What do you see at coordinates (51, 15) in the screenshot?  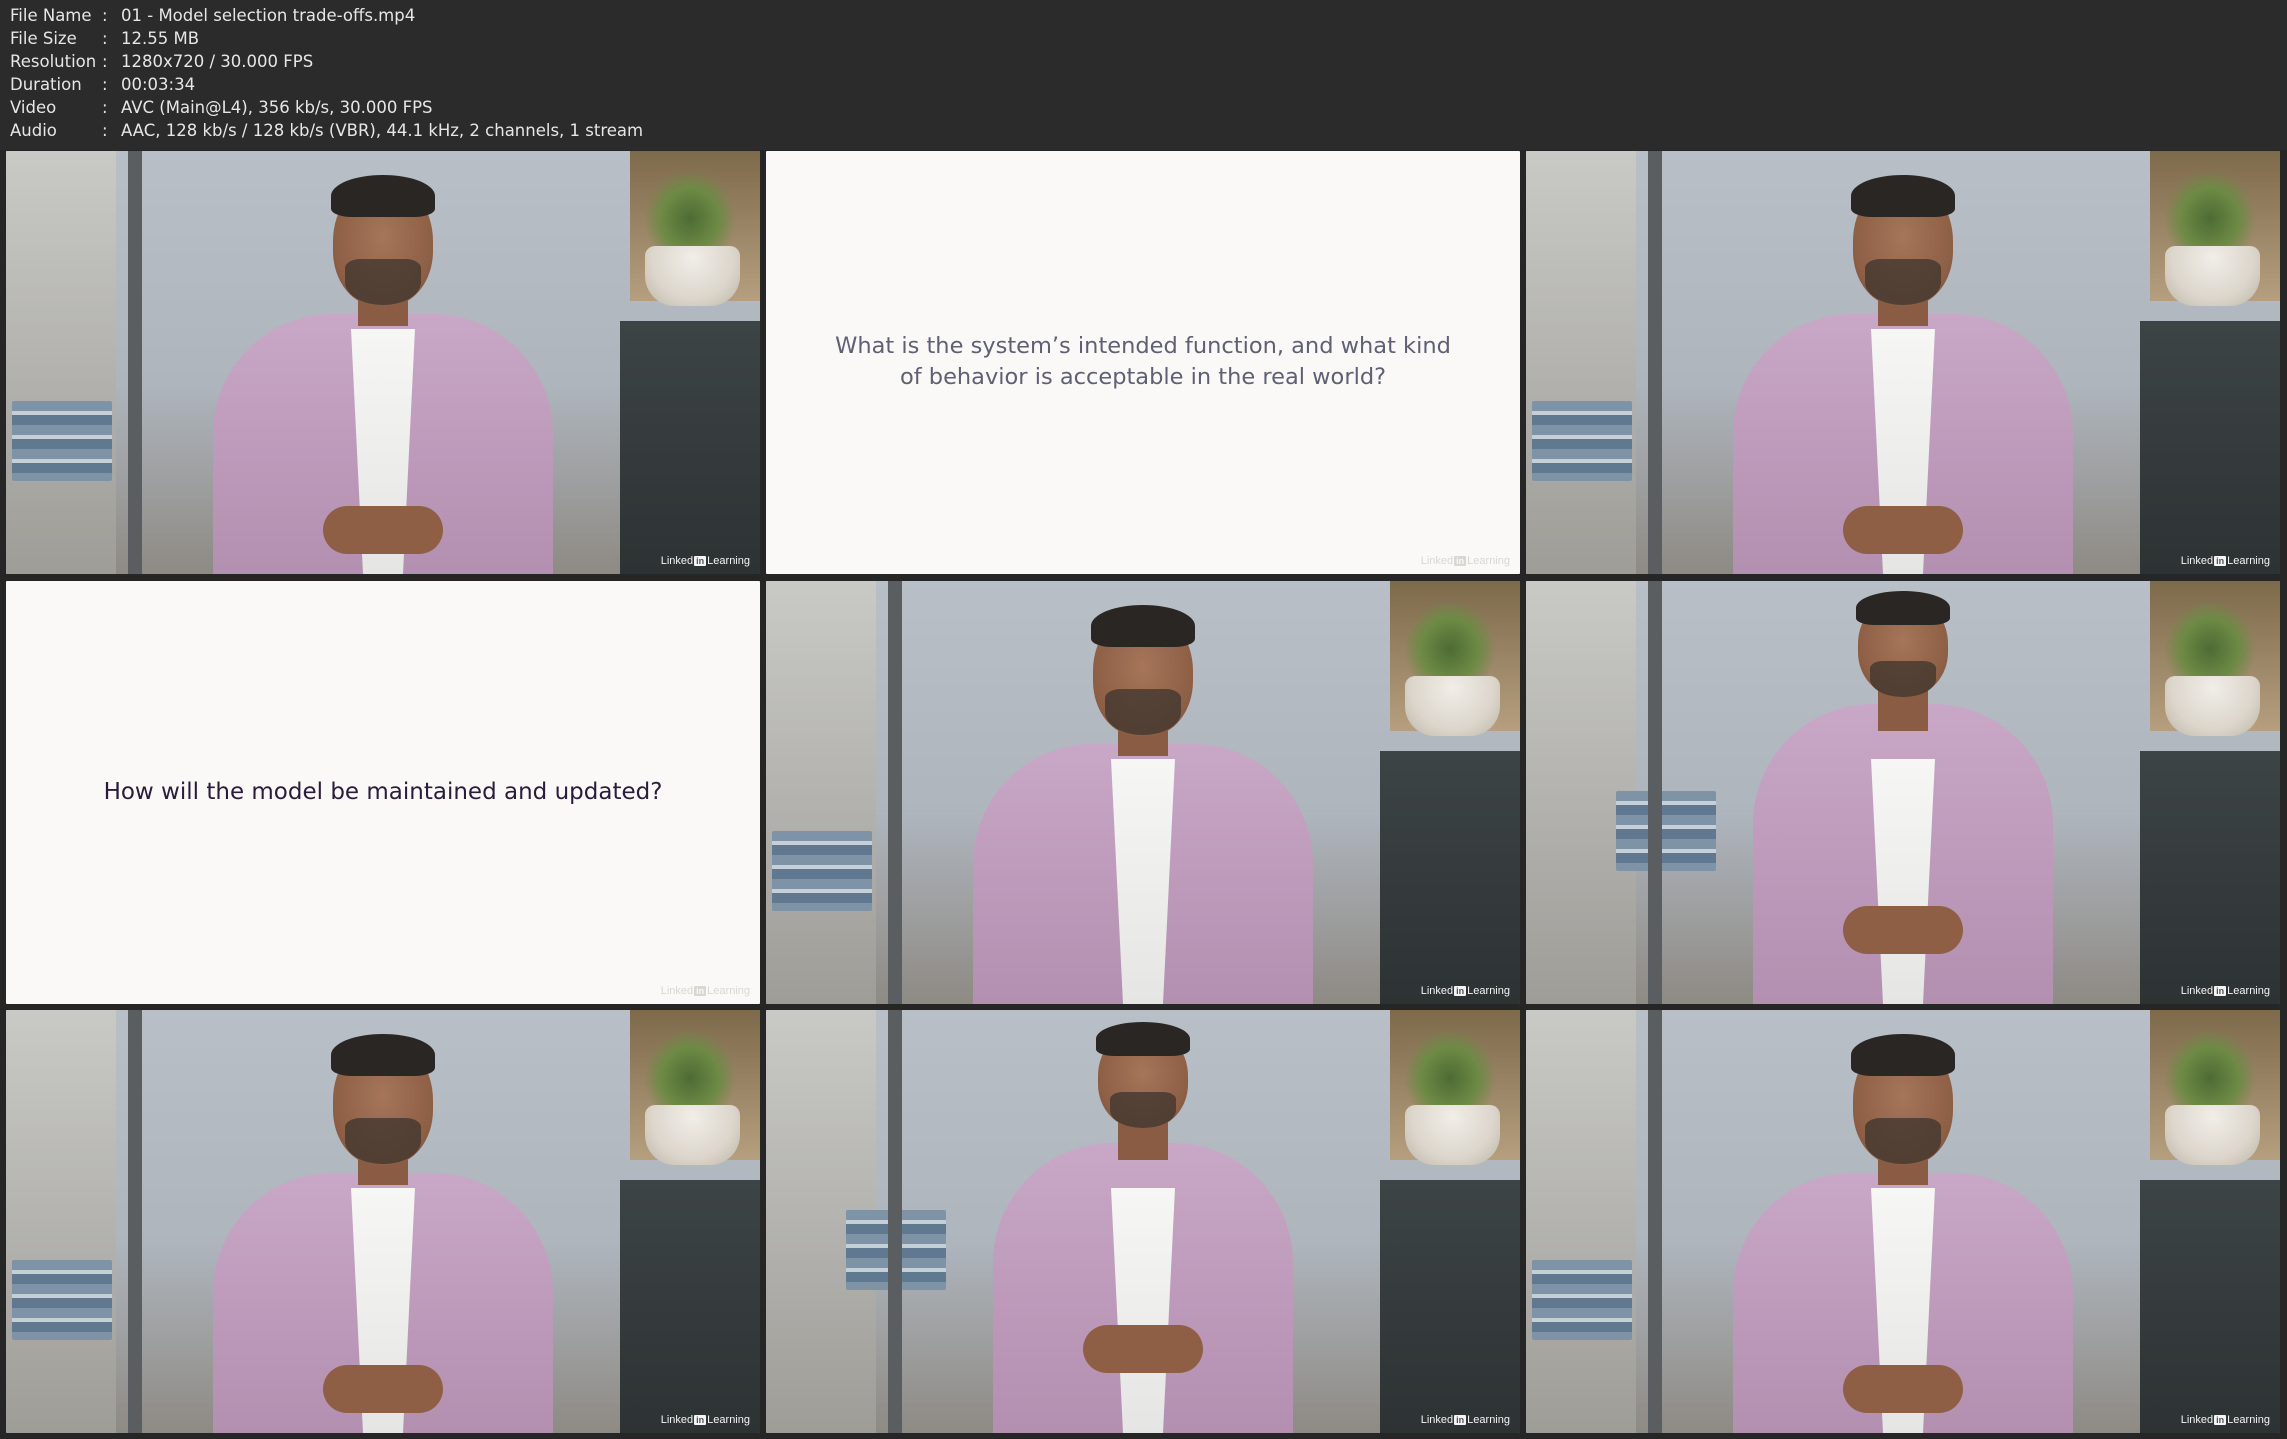 I see `info-label: File Name` at bounding box center [51, 15].